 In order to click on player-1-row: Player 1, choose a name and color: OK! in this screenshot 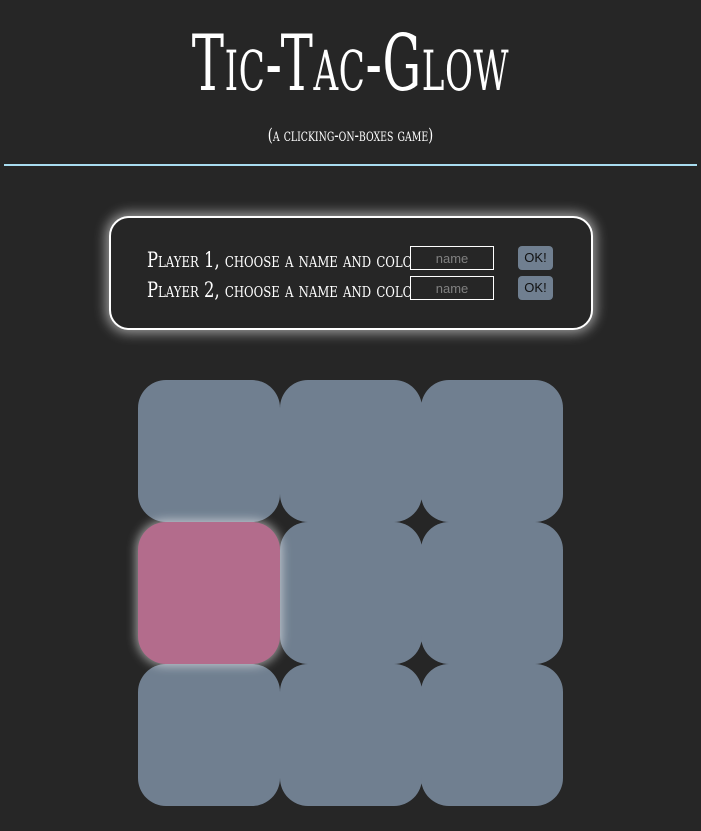, I will do `click(351, 260)`.